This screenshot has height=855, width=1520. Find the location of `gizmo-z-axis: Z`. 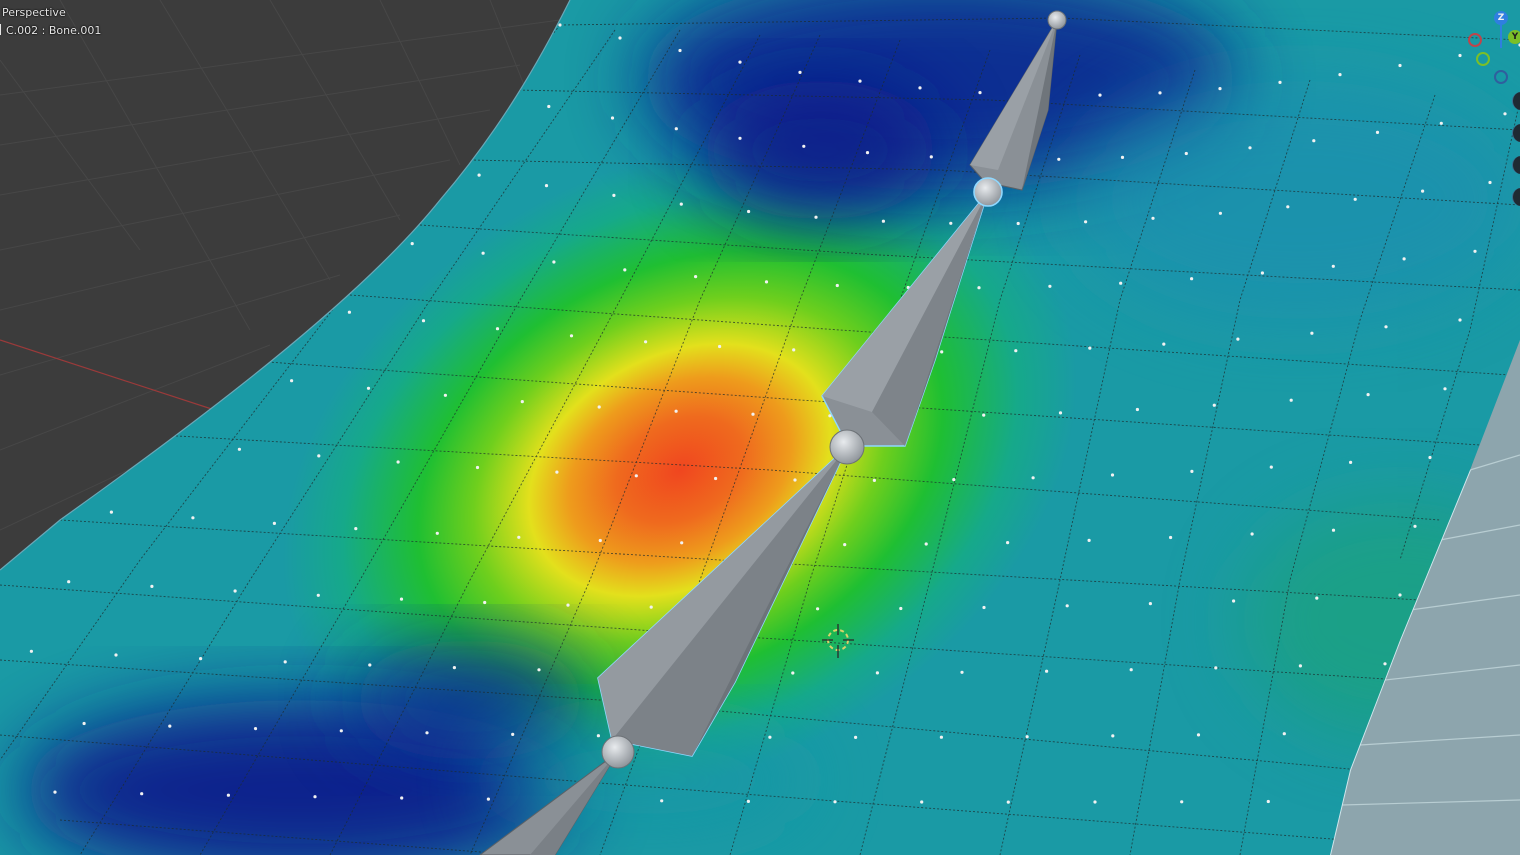

gizmo-z-axis: Z is located at coordinates (1501, 18).